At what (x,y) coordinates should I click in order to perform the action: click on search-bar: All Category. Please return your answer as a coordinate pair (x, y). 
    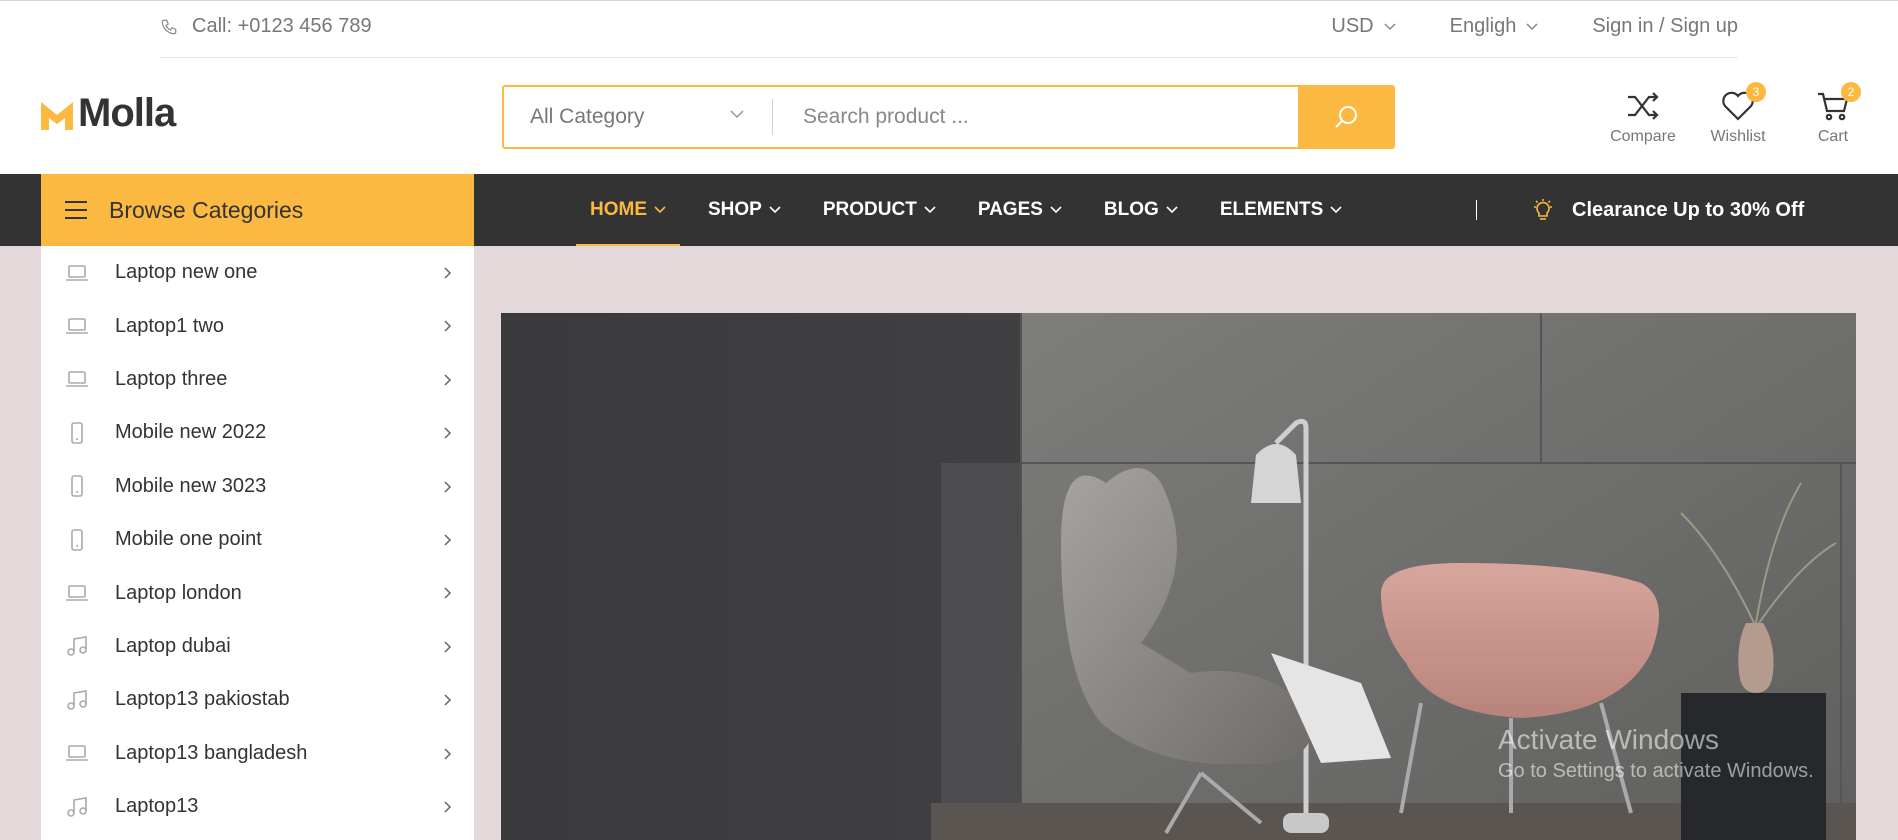
    Looking at the image, I should click on (948, 117).